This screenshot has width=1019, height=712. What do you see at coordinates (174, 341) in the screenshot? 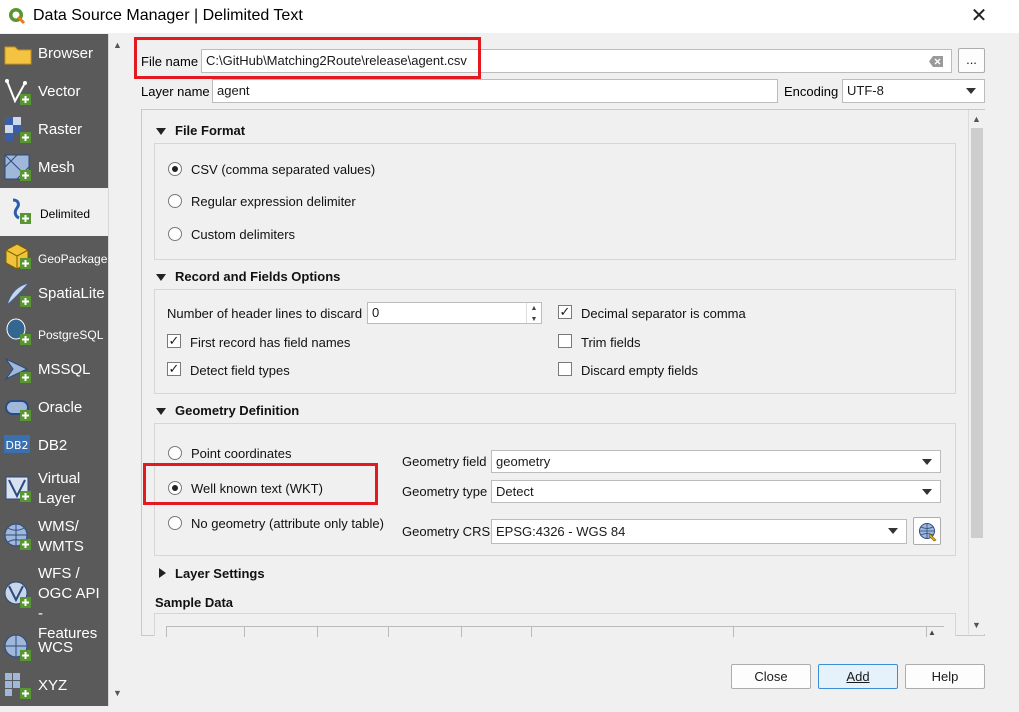
I see `checkbox-first-record: ✓` at bounding box center [174, 341].